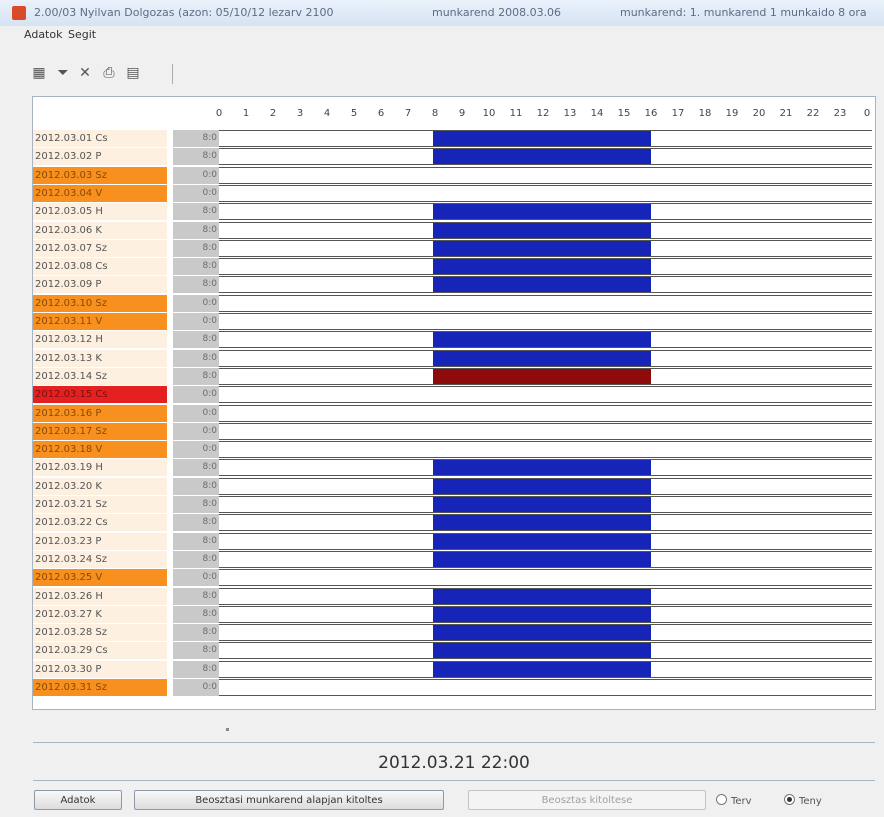 This screenshot has width=884, height=817. I want to click on schedule-row: 2012.03.21 Sz 8:0, so click(453, 505).